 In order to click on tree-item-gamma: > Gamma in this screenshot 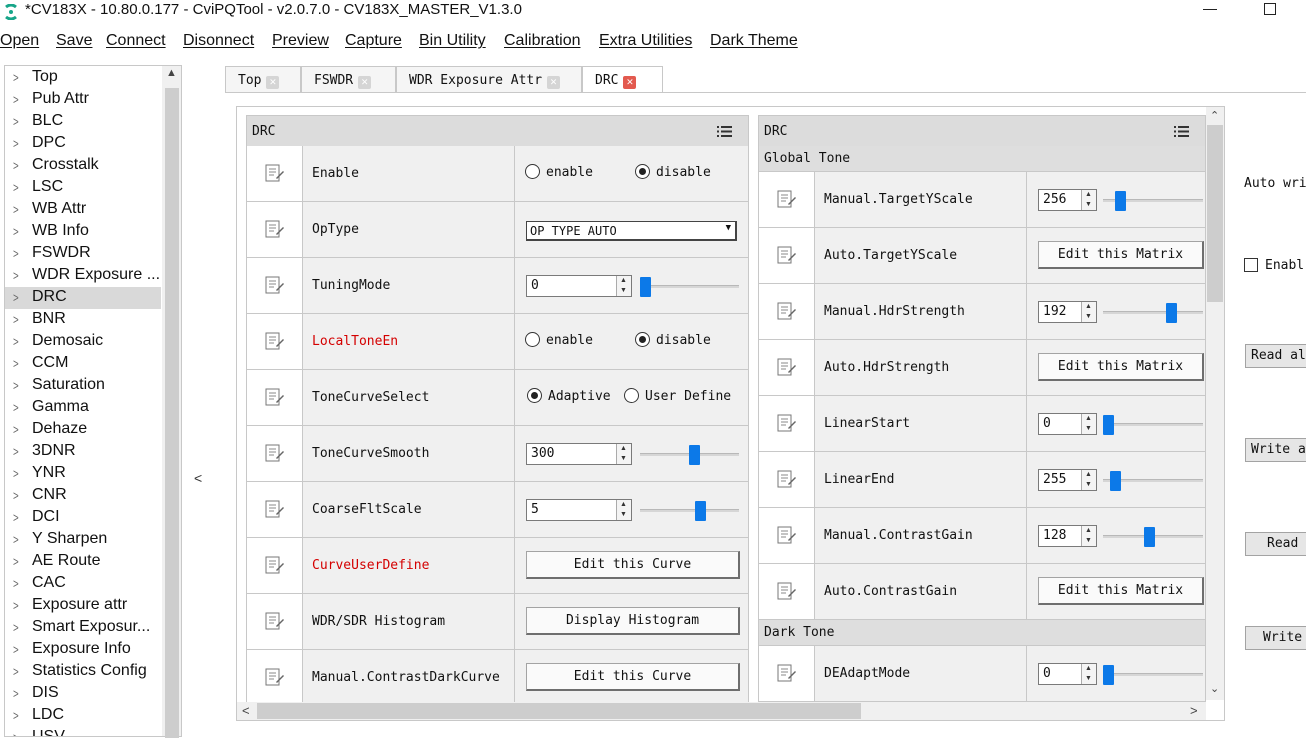, I will do `click(83, 408)`.